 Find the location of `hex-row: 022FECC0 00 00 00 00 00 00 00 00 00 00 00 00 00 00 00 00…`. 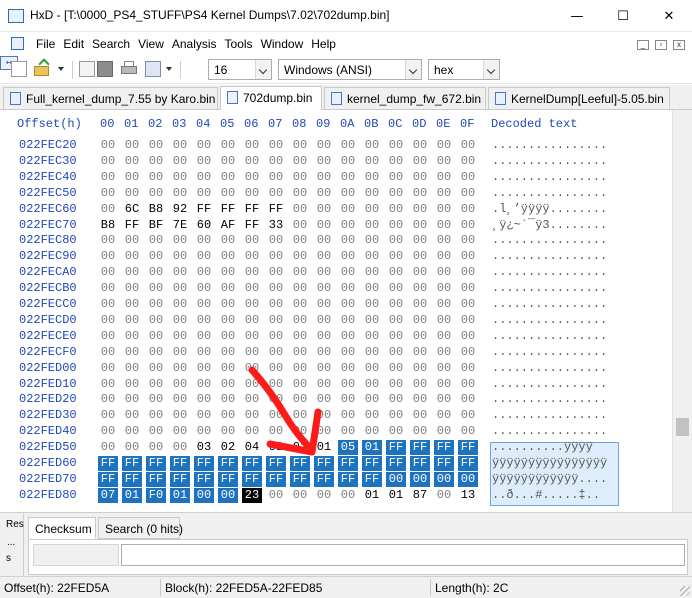

hex-row: 022FECC0 00 00 00 00 00 00 00 00 00 00 00 00 00 00 00 00… is located at coordinates (336, 304).